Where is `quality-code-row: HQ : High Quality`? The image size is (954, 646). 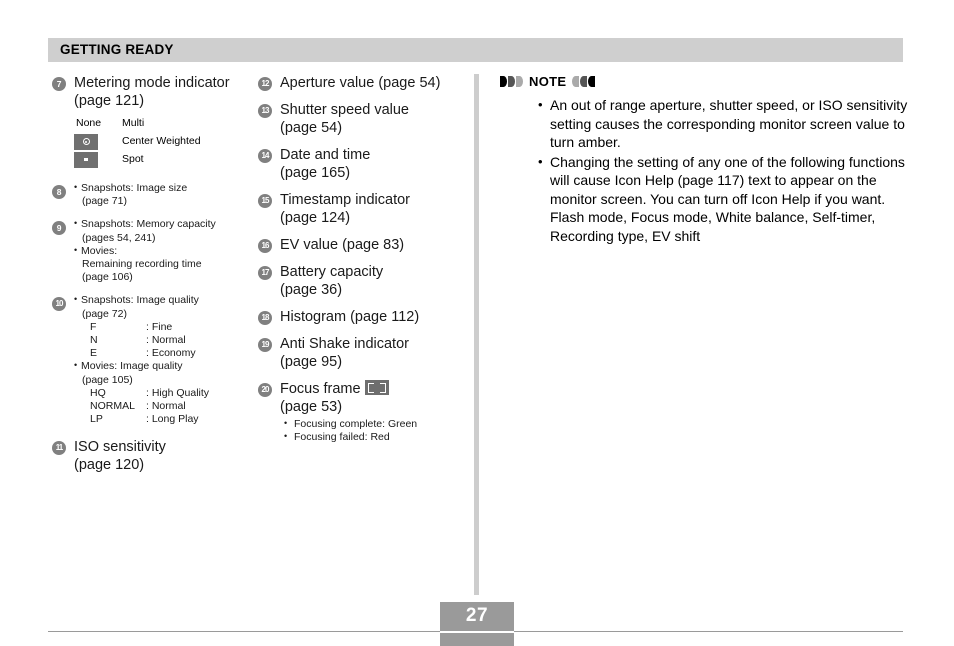 quality-code-row: HQ : High Quality is located at coordinates (165, 393).